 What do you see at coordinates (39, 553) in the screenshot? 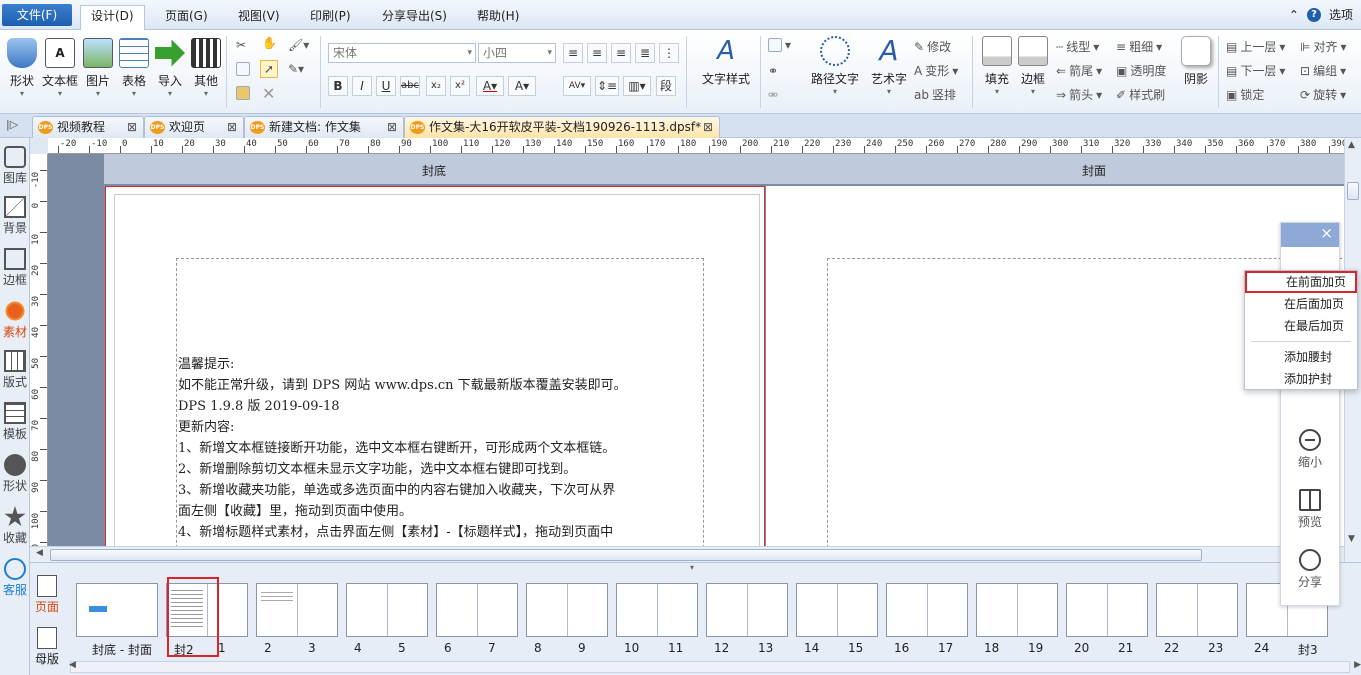
I see `scroll-left-icon: ◀` at bounding box center [39, 553].